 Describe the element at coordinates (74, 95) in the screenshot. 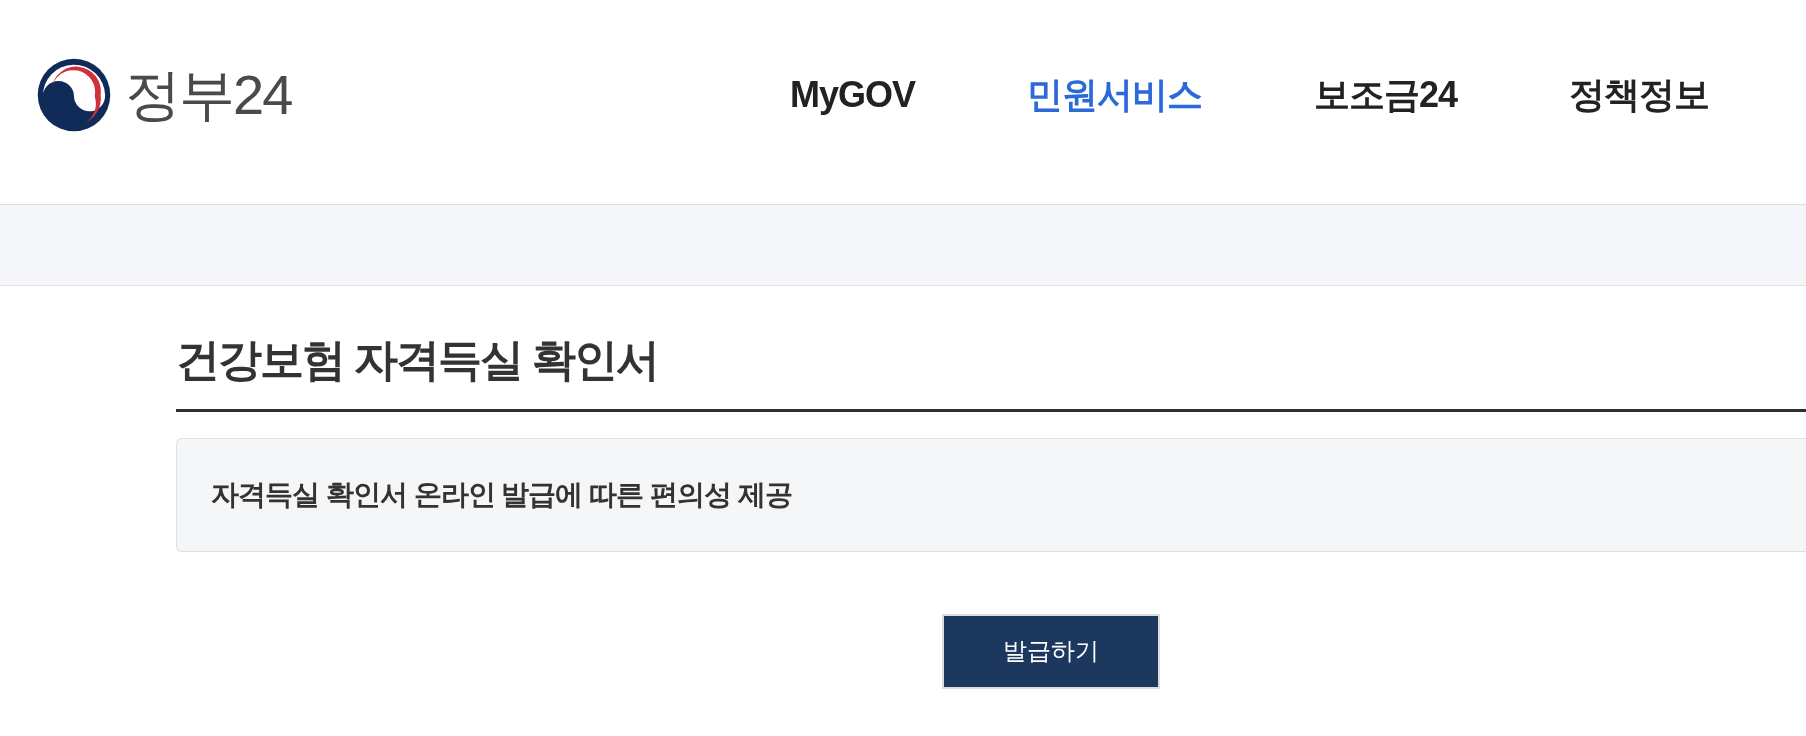

I see `logo-icon` at that location.